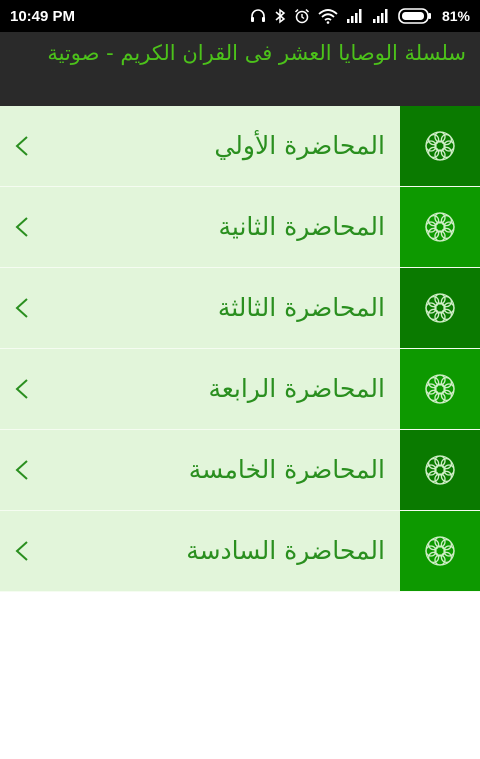 The image size is (480, 759). Describe the element at coordinates (43, 16) in the screenshot. I see `status-time: 10:49 PM` at that location.